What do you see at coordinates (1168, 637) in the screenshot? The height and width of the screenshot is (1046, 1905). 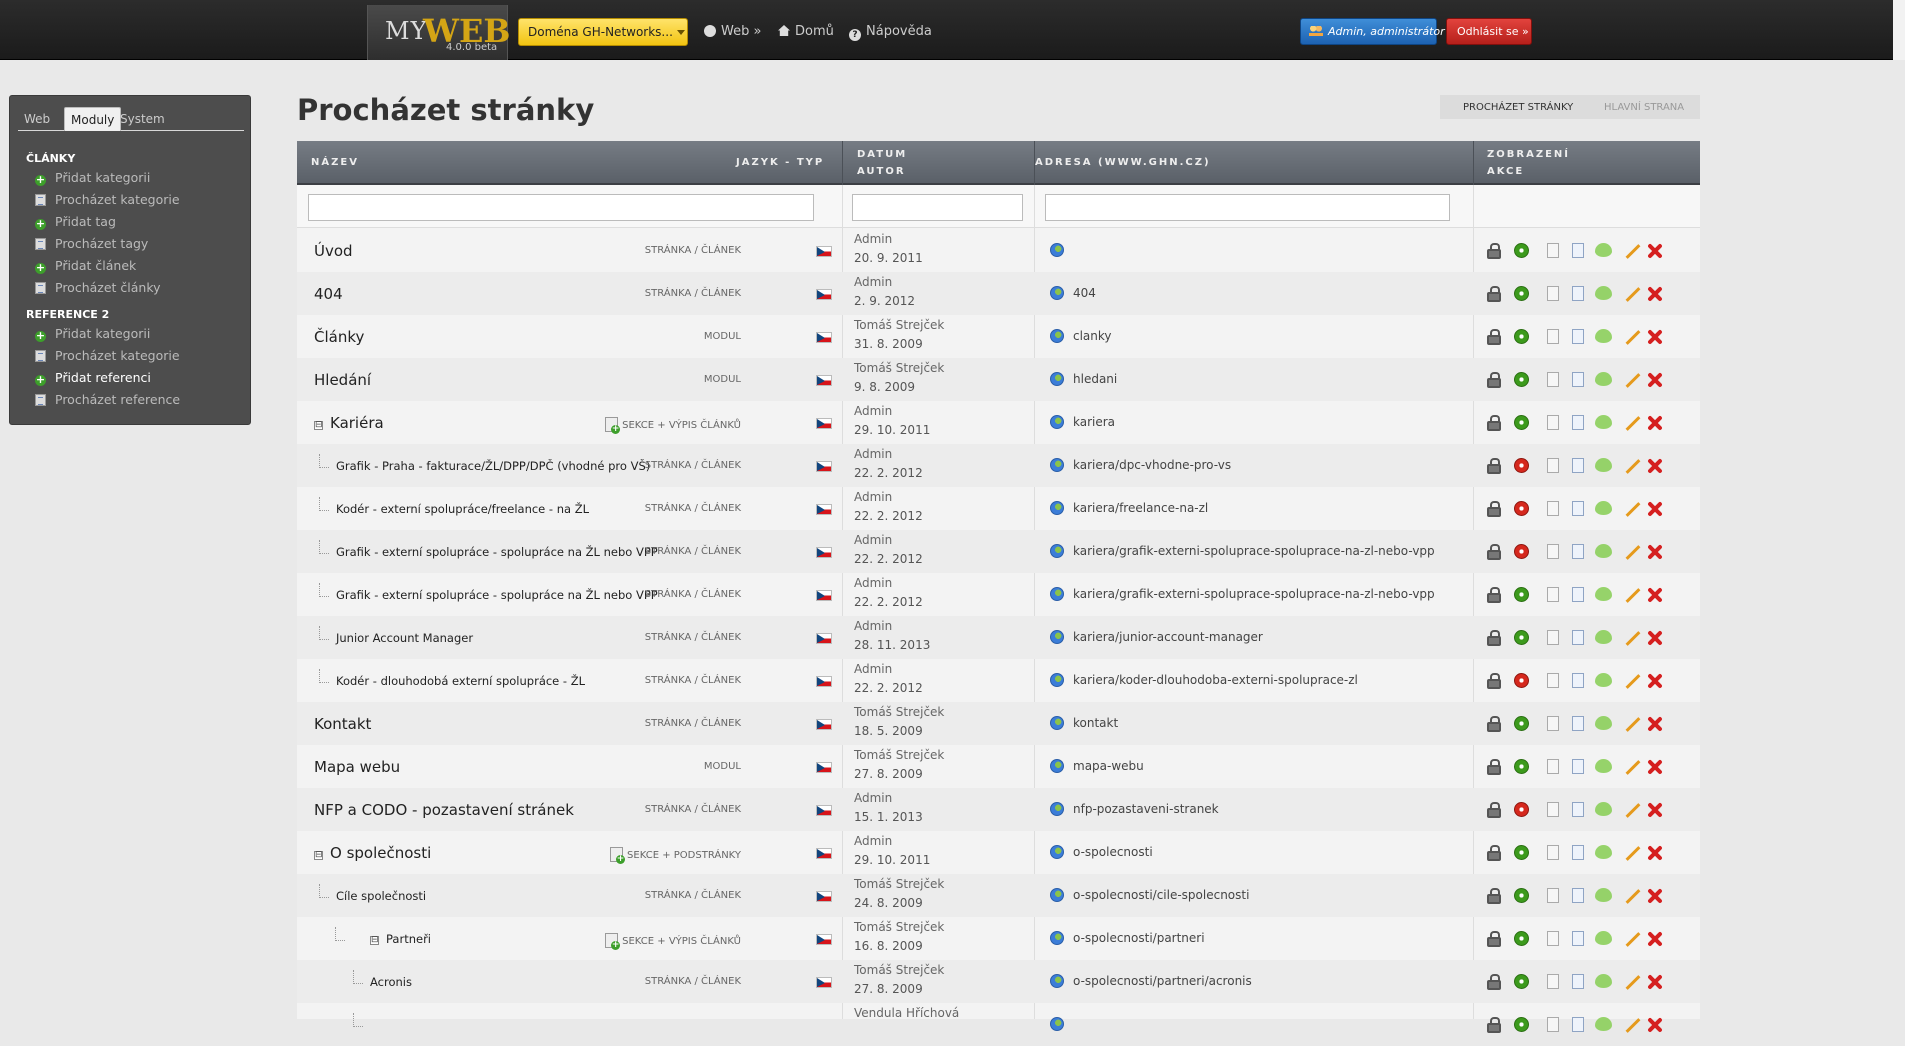 I see `page-address: kariera/junior-account-manager` at bounding box center [1168, 637].